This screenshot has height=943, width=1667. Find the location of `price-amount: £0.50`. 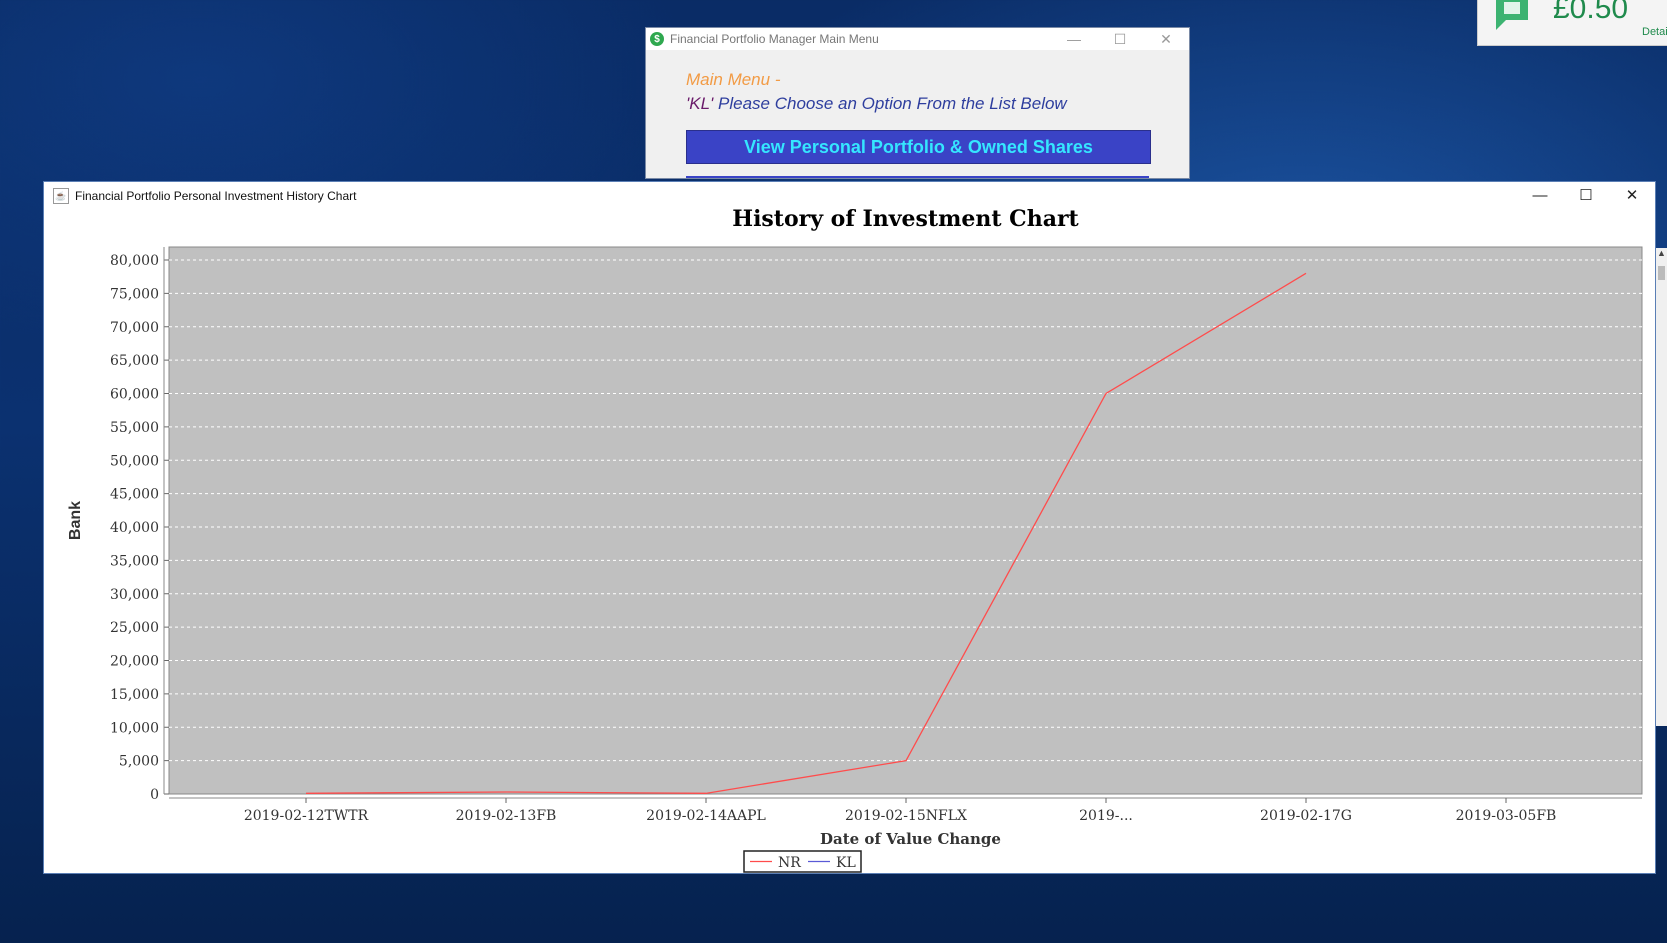

price-amount: £0.50 is located at coordinates (1591, 12).